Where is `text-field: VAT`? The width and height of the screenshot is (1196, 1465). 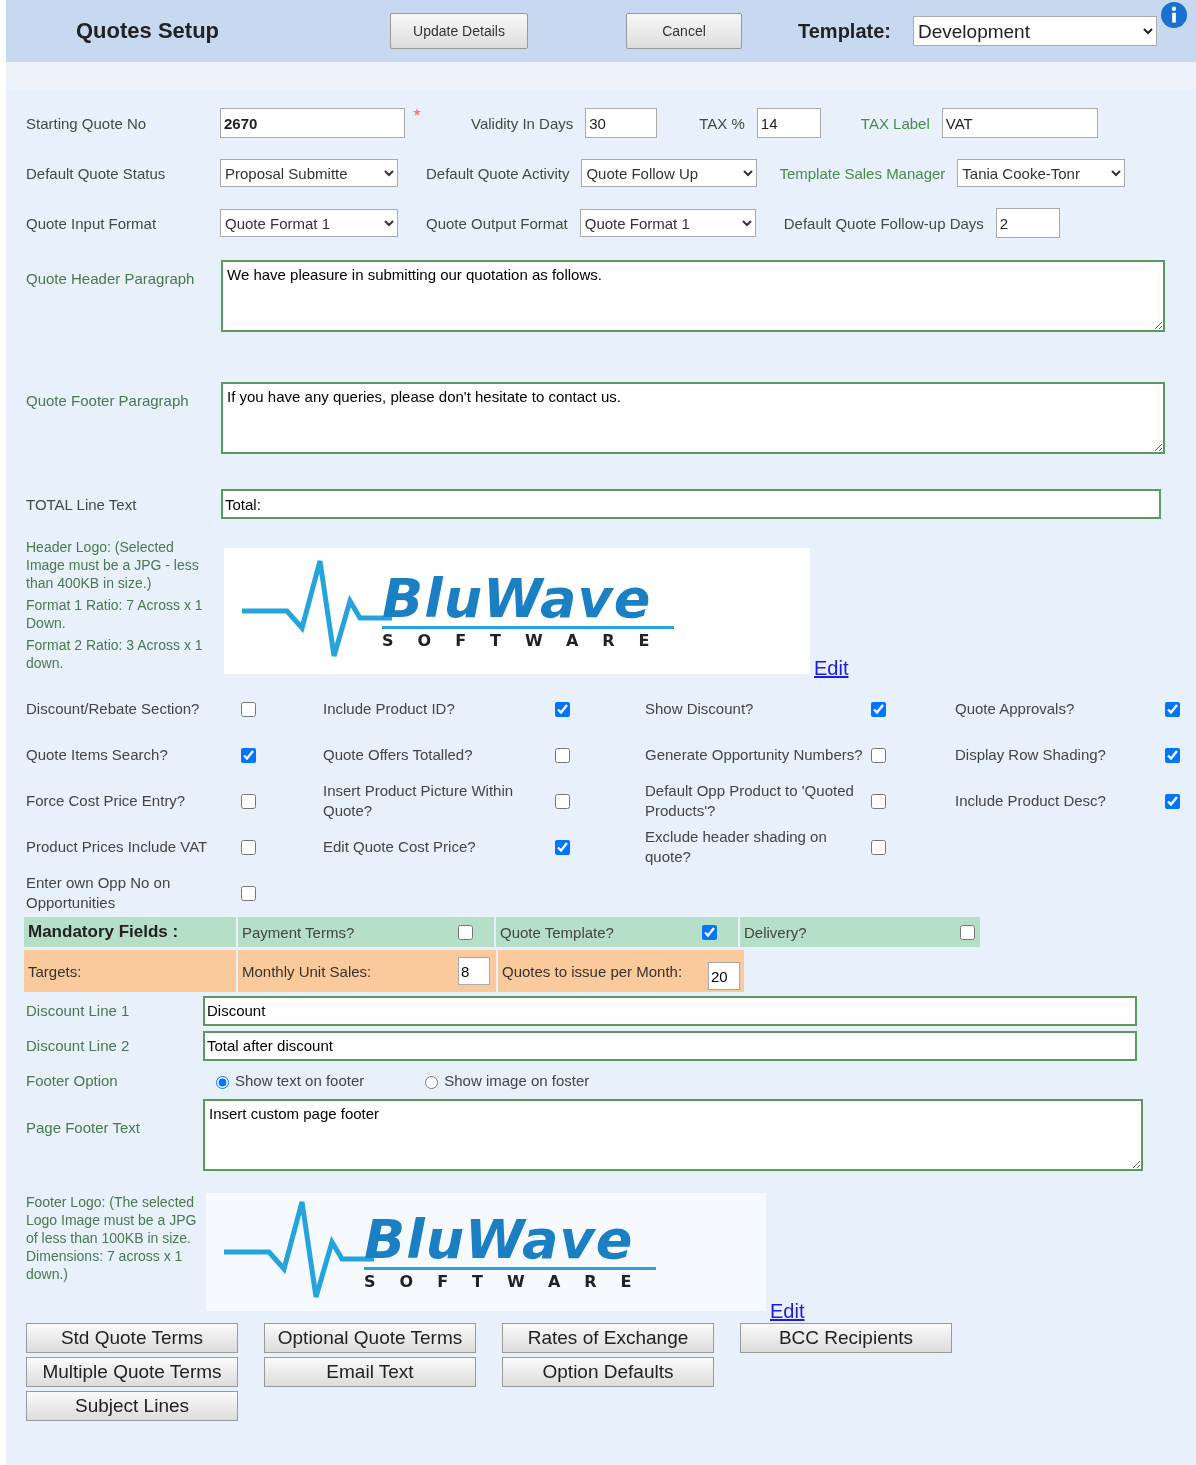 text-field: VAT is located at coordinates (1019, 123).